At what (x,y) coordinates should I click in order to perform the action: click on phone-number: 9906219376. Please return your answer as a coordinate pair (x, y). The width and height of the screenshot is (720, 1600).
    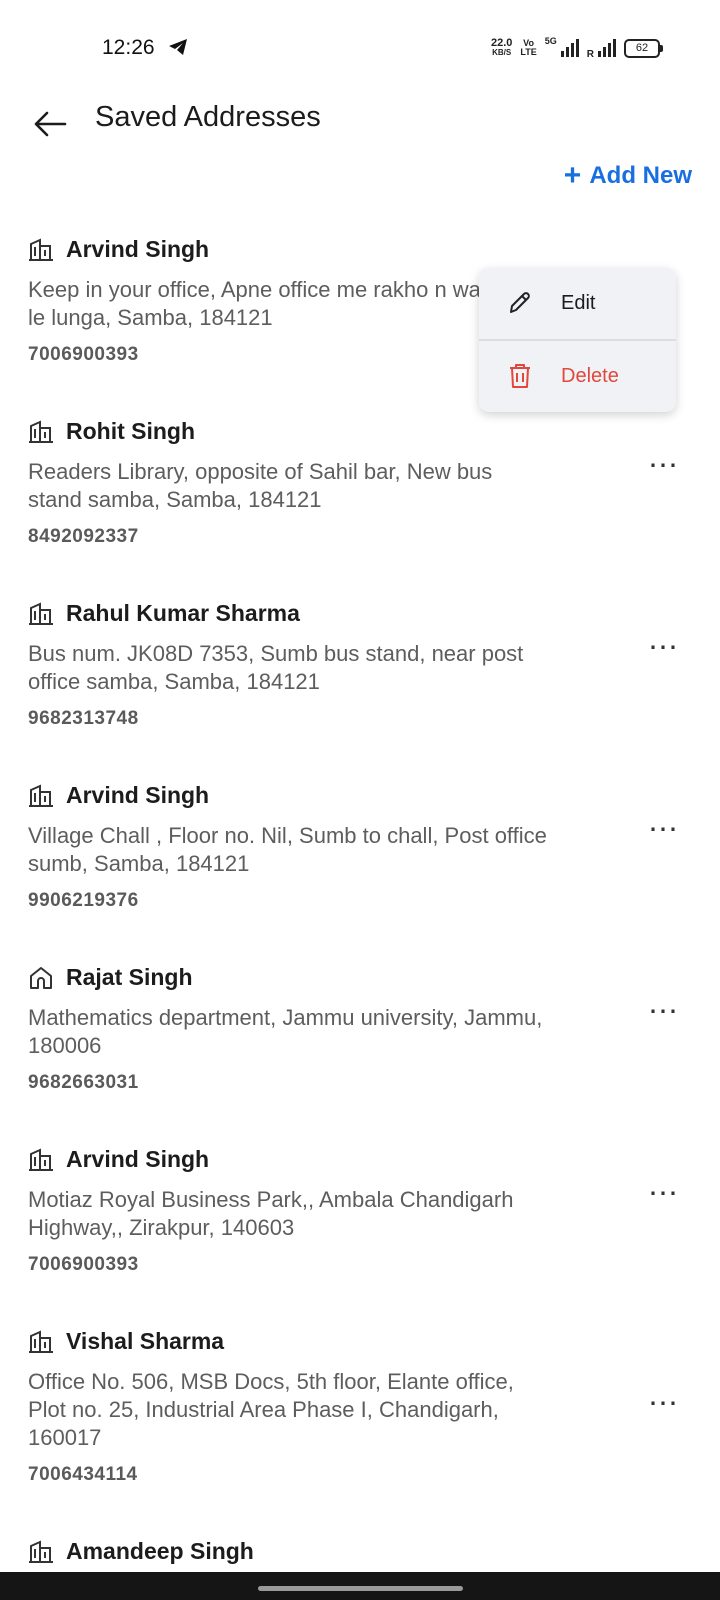
    Looking at the image, I should click on (83, 900).